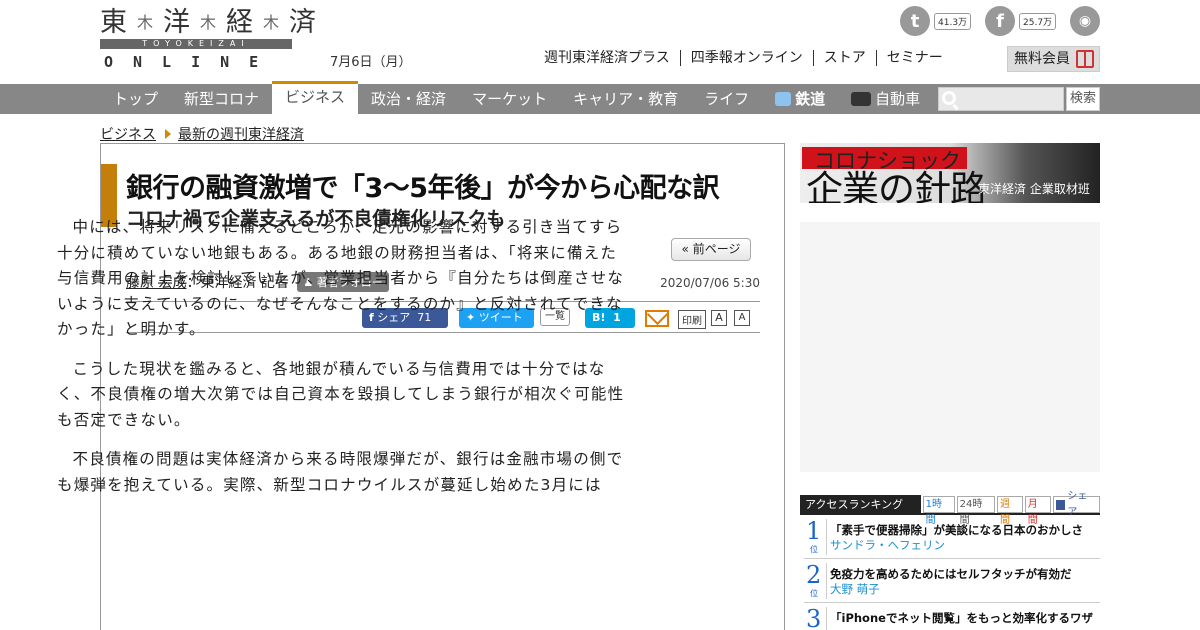  Describe the element at coordinates (975, 511) in the screenshot. I see `ranking-tab-24hours: 24時間` at that location.